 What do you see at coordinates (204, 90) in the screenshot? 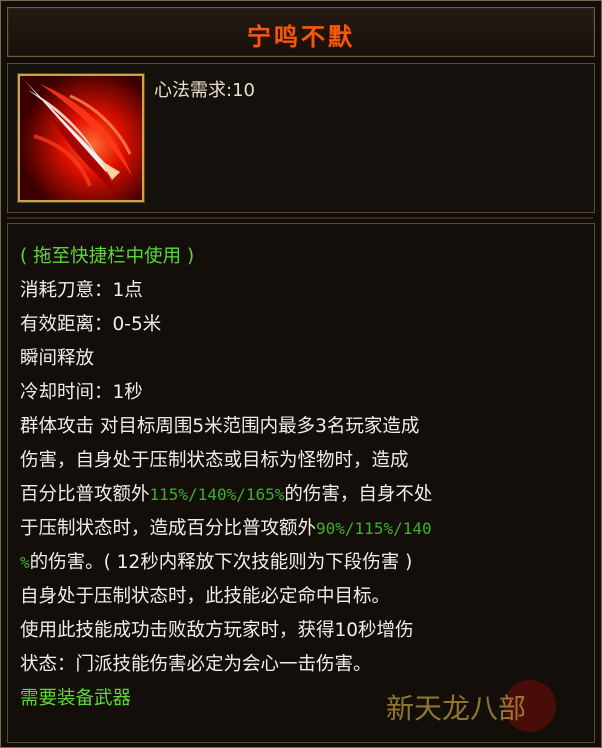
I see `mind-method-requirement: 心法需求:10` at bounding box center [204, 90].